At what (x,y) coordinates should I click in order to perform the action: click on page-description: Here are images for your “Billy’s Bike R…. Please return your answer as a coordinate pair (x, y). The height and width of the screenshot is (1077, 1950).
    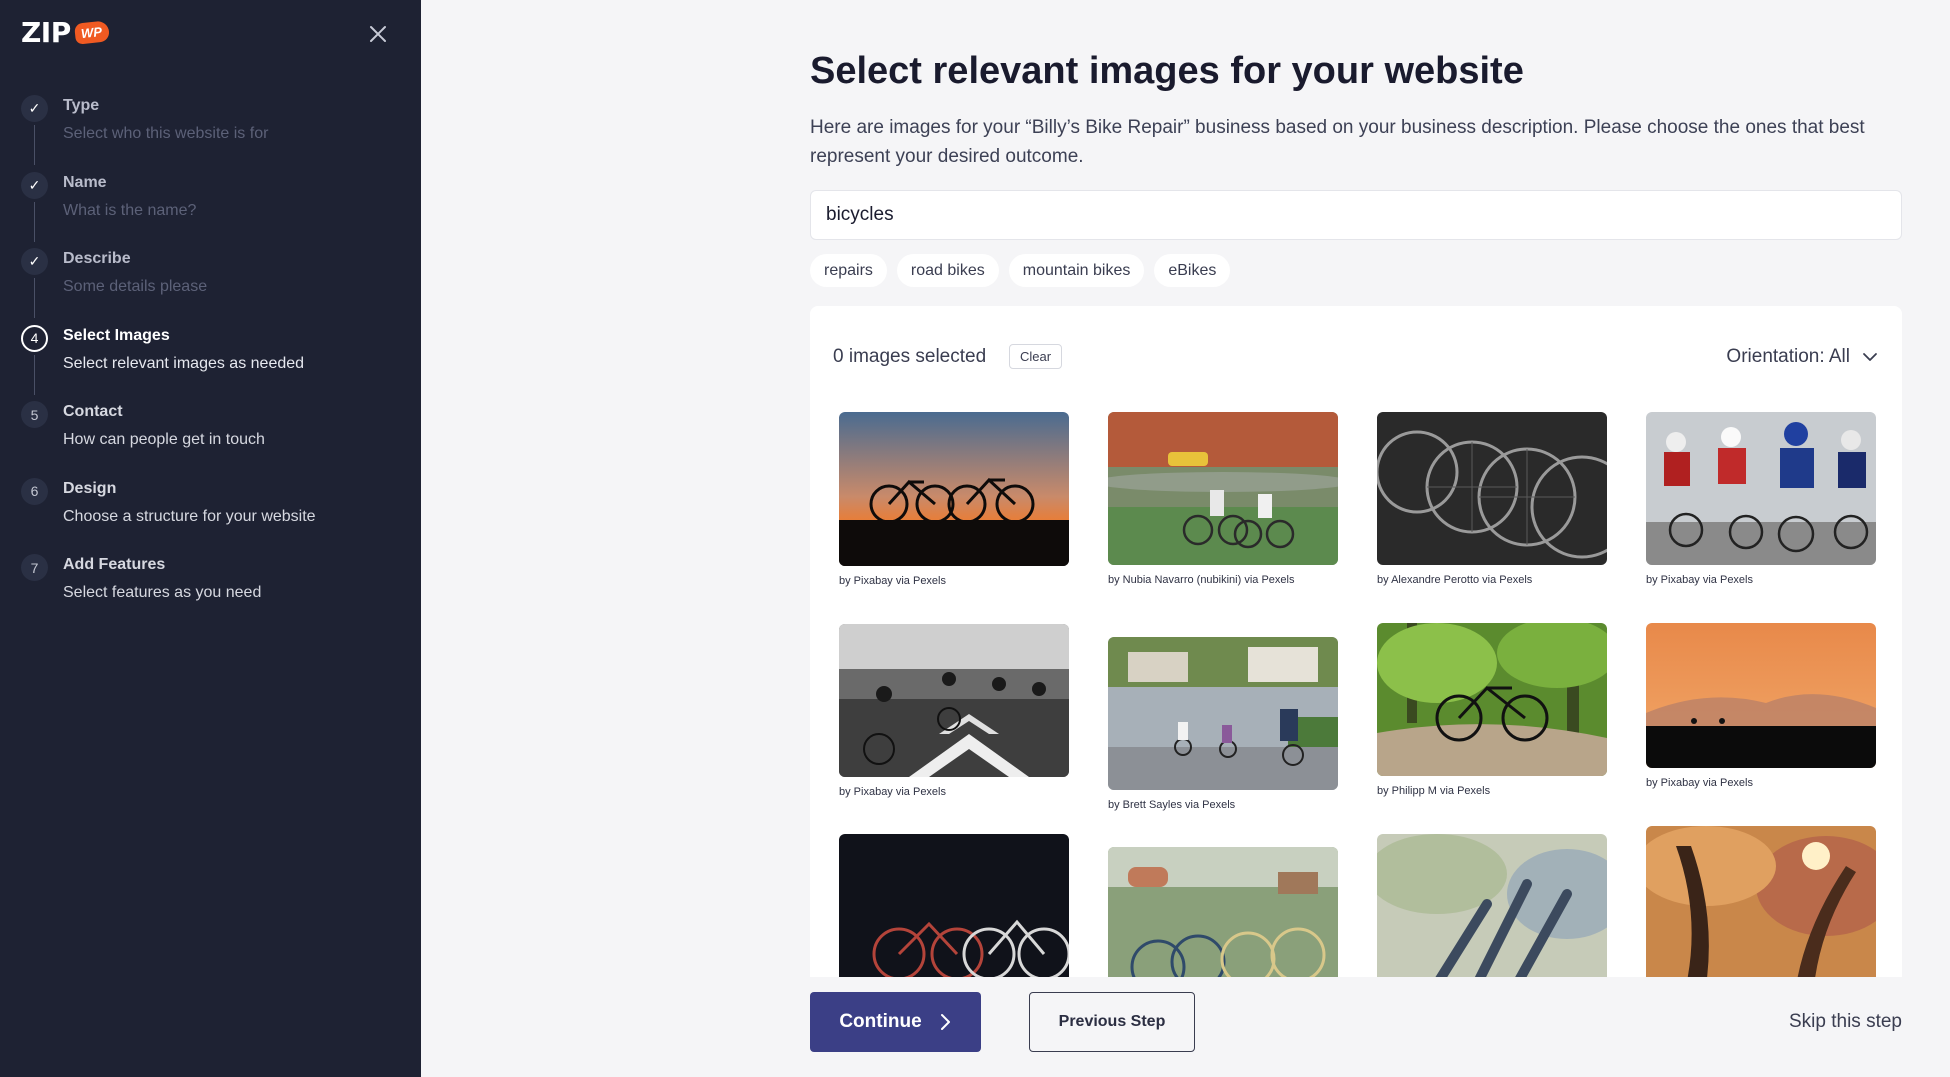
    Looking at the image, I should click on (1337, 142).